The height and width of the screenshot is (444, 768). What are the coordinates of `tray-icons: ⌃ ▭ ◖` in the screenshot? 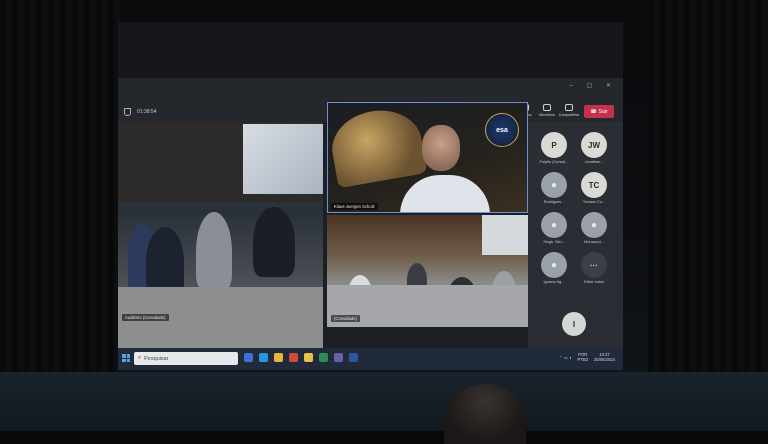 It's located at (565, 357).